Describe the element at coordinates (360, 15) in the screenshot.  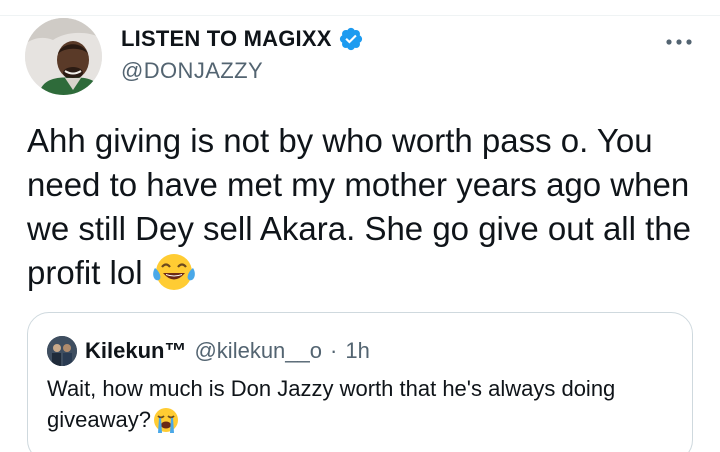
I see `divider` at that location.